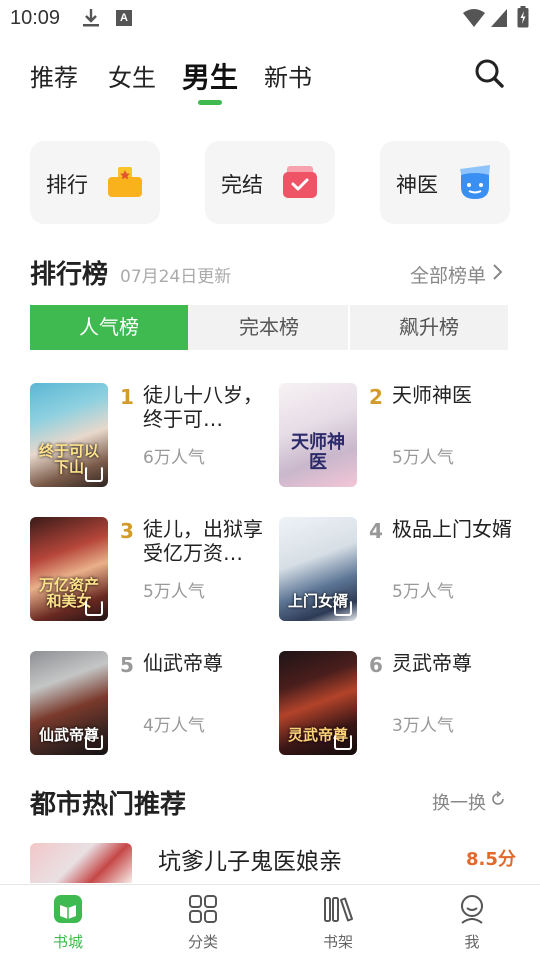 Image resolution: width=540 pixels, height=960 pixels. What do you see at coordinates (270, 18) in the screenshot?
I see `status-bar: 10:09 A` at bounding box center [270, 18].